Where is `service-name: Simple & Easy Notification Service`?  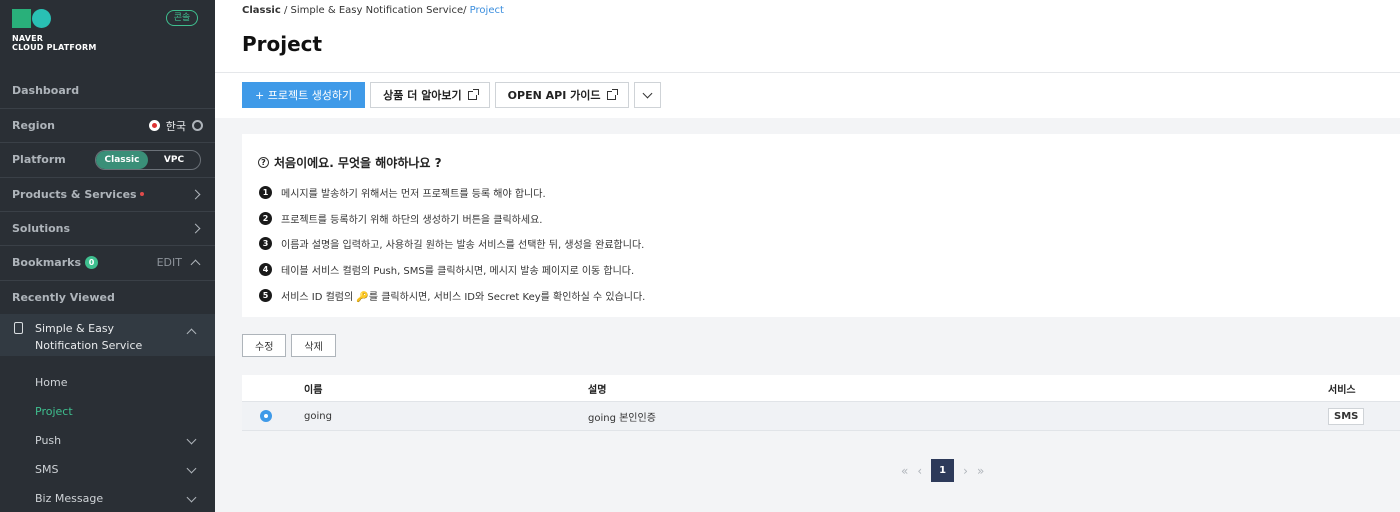
service-name: Simple & Easy Notification Service is located at coordinates (89, 337).